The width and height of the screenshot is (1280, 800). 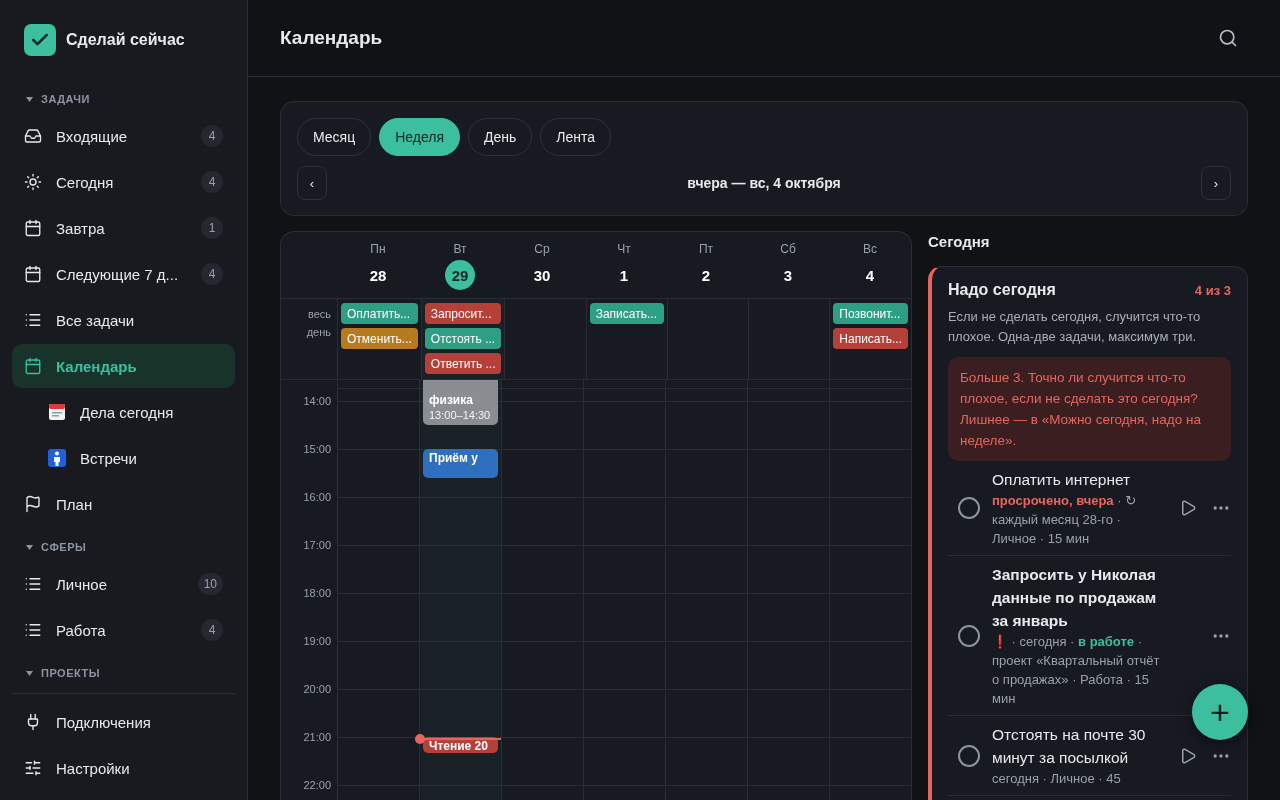 What do you see at coordinates (318, 323) in the screenshot?
I see `all-day-label: весь день` at bounding box center [318, 323].